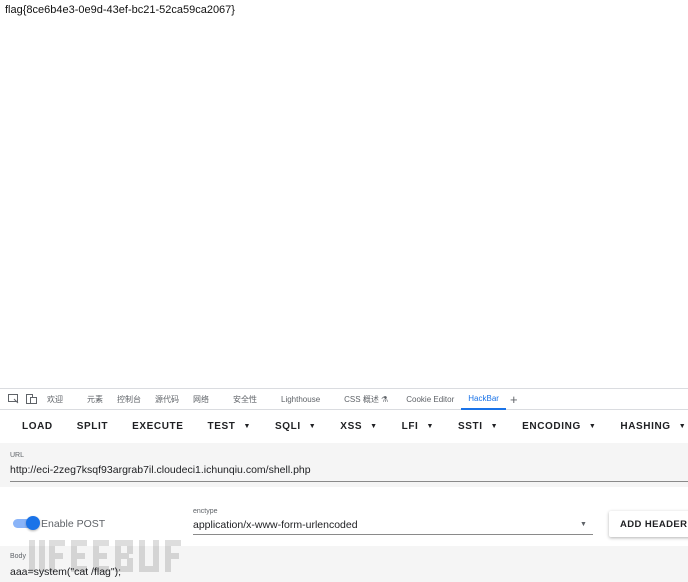 The image size is (688, 582). What do you see at coordinates (245, 399) in the screenshot?
I see `tab-security: 安全性` at bounding box center [245, 399].